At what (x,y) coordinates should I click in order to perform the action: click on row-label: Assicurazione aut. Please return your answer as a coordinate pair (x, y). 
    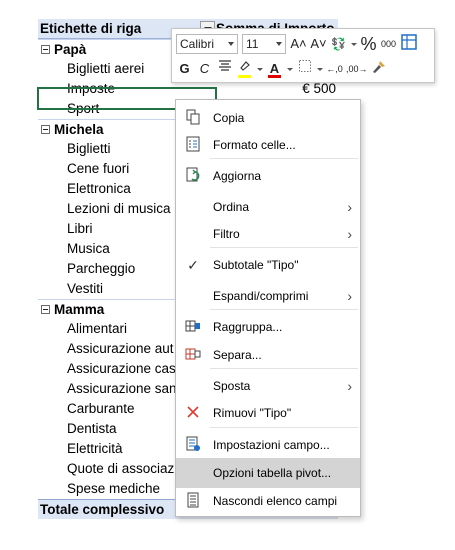
    Looking at the image, I should click on (120, 348).